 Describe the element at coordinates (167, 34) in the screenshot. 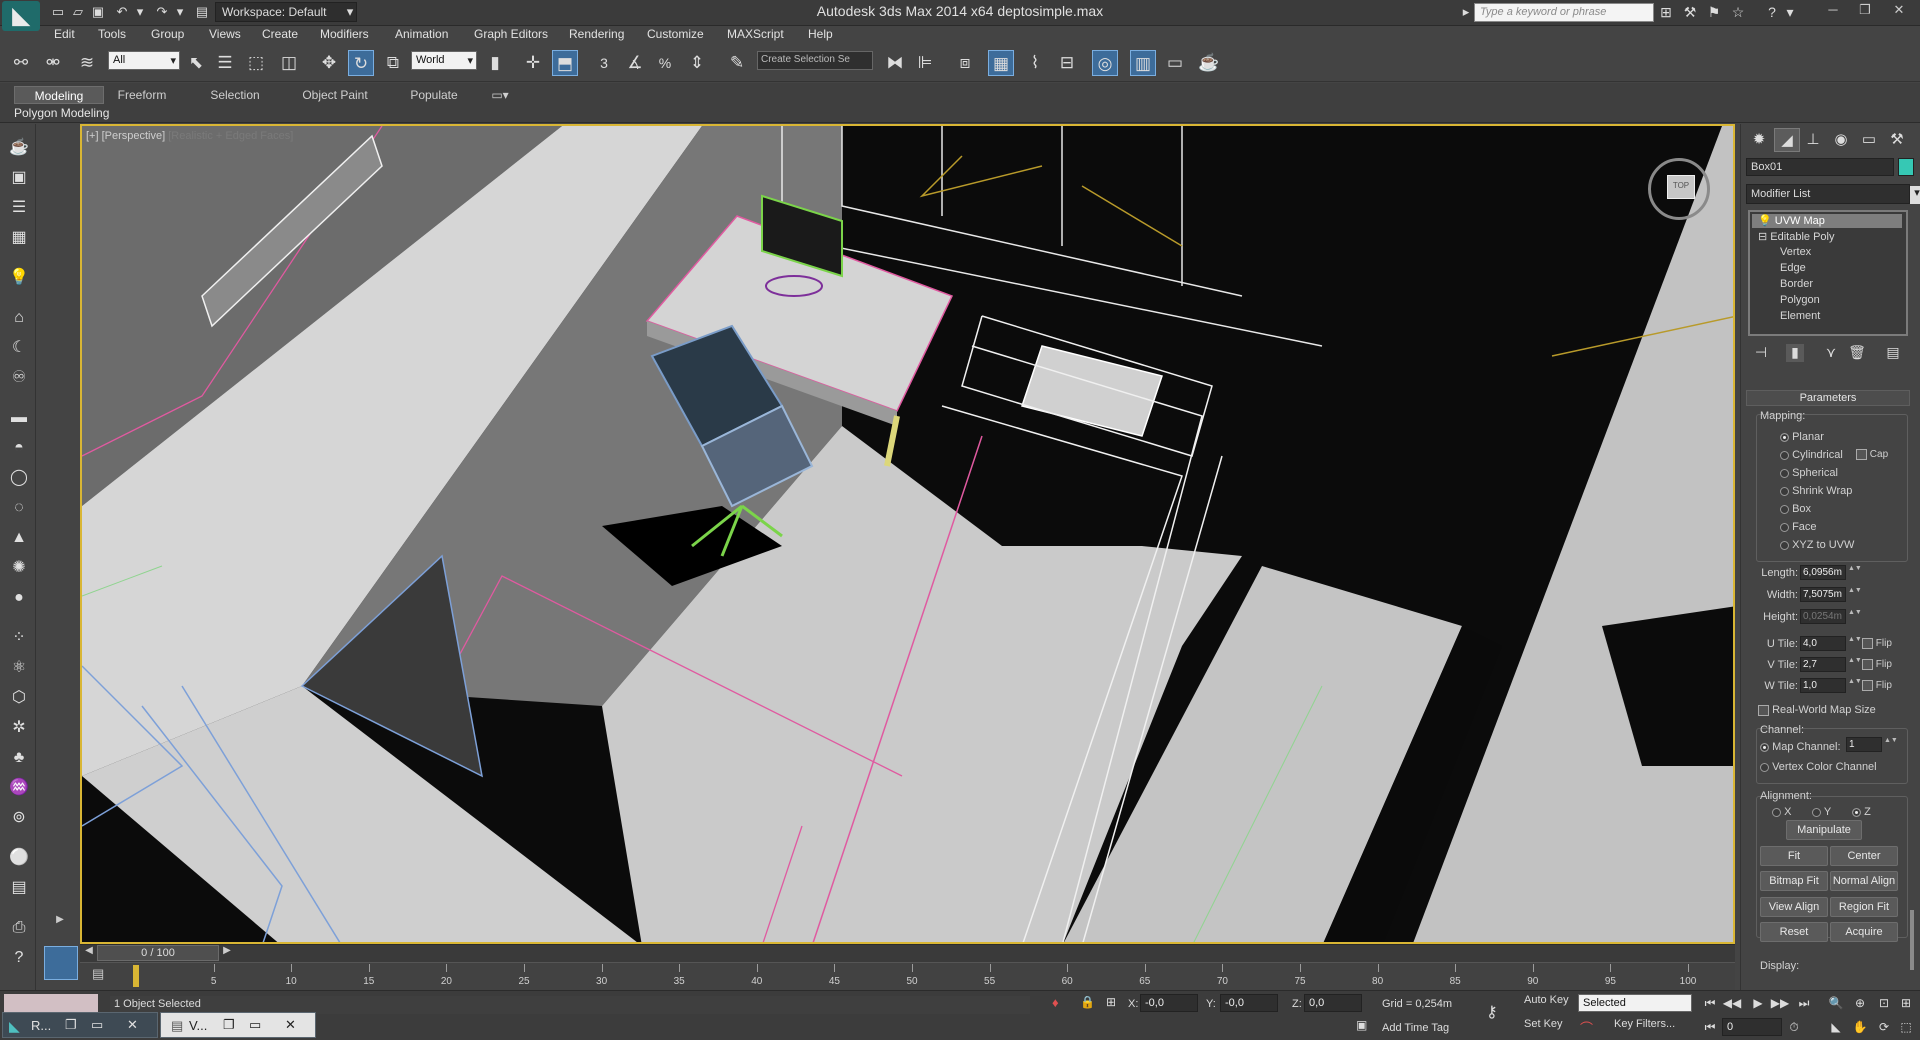

I see `menu-group: Group` at that location.